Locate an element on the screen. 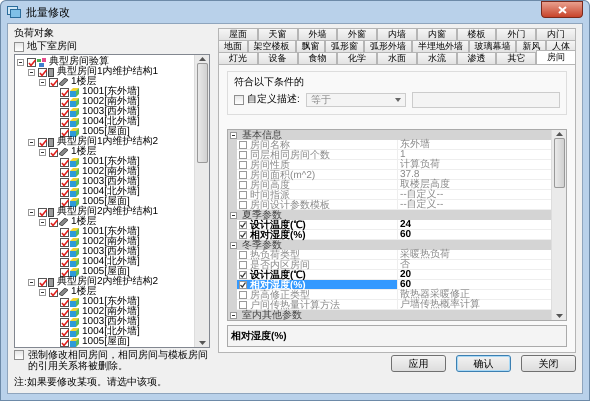  tab: 弧形窗 is located at coordinates (344, 46).